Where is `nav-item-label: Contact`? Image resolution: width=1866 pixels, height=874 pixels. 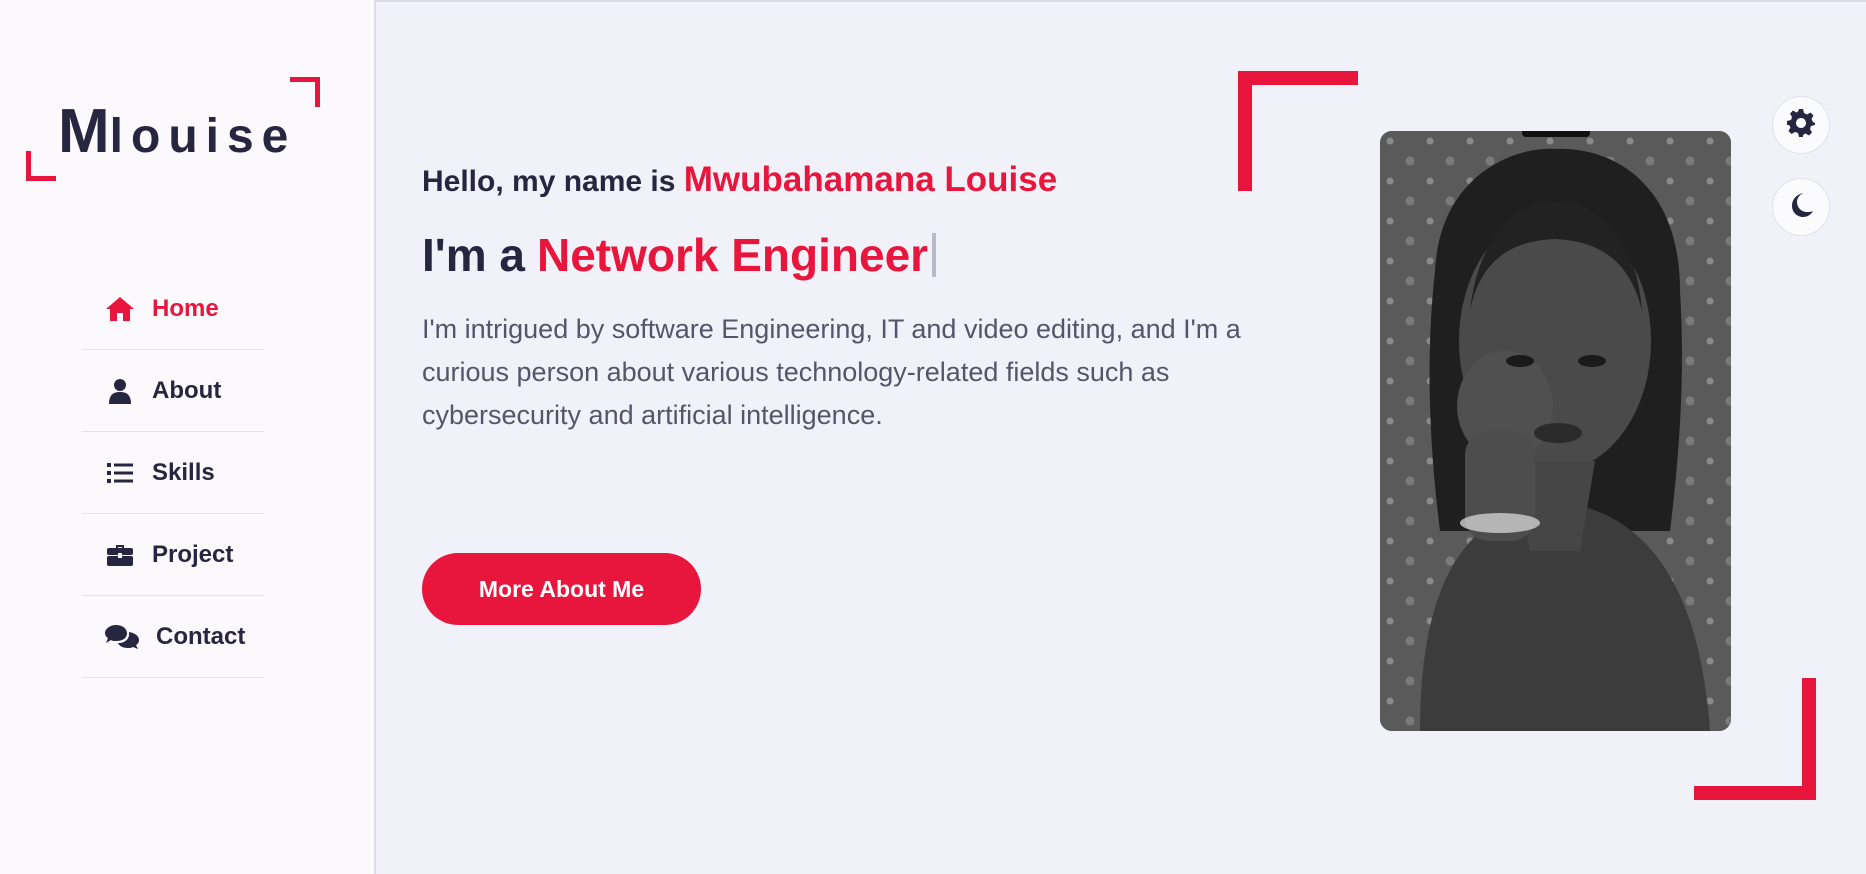
nav-item-label: Contact is located at coordinates (201, 636).